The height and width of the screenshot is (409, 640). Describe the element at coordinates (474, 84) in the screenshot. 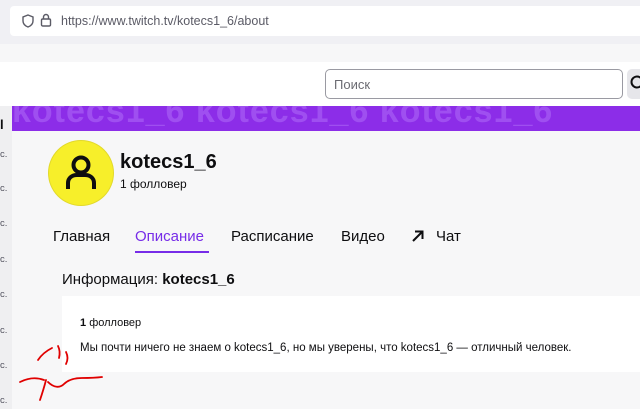

I see `search-input` at that location.